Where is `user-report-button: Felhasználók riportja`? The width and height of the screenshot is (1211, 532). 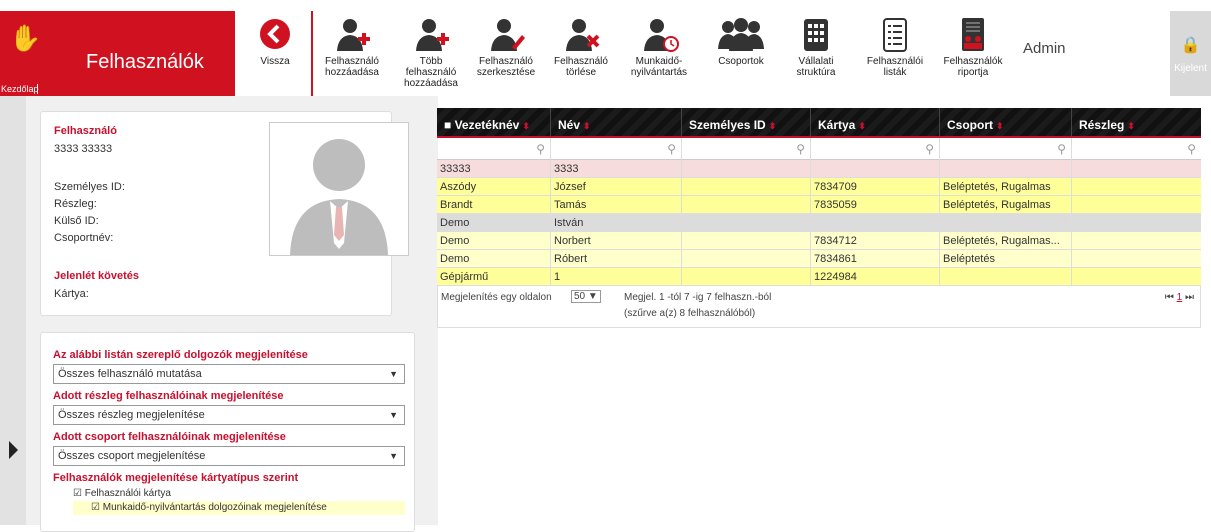 user-report-button: Felhasználók riportja is located at coordinates (973, 53).